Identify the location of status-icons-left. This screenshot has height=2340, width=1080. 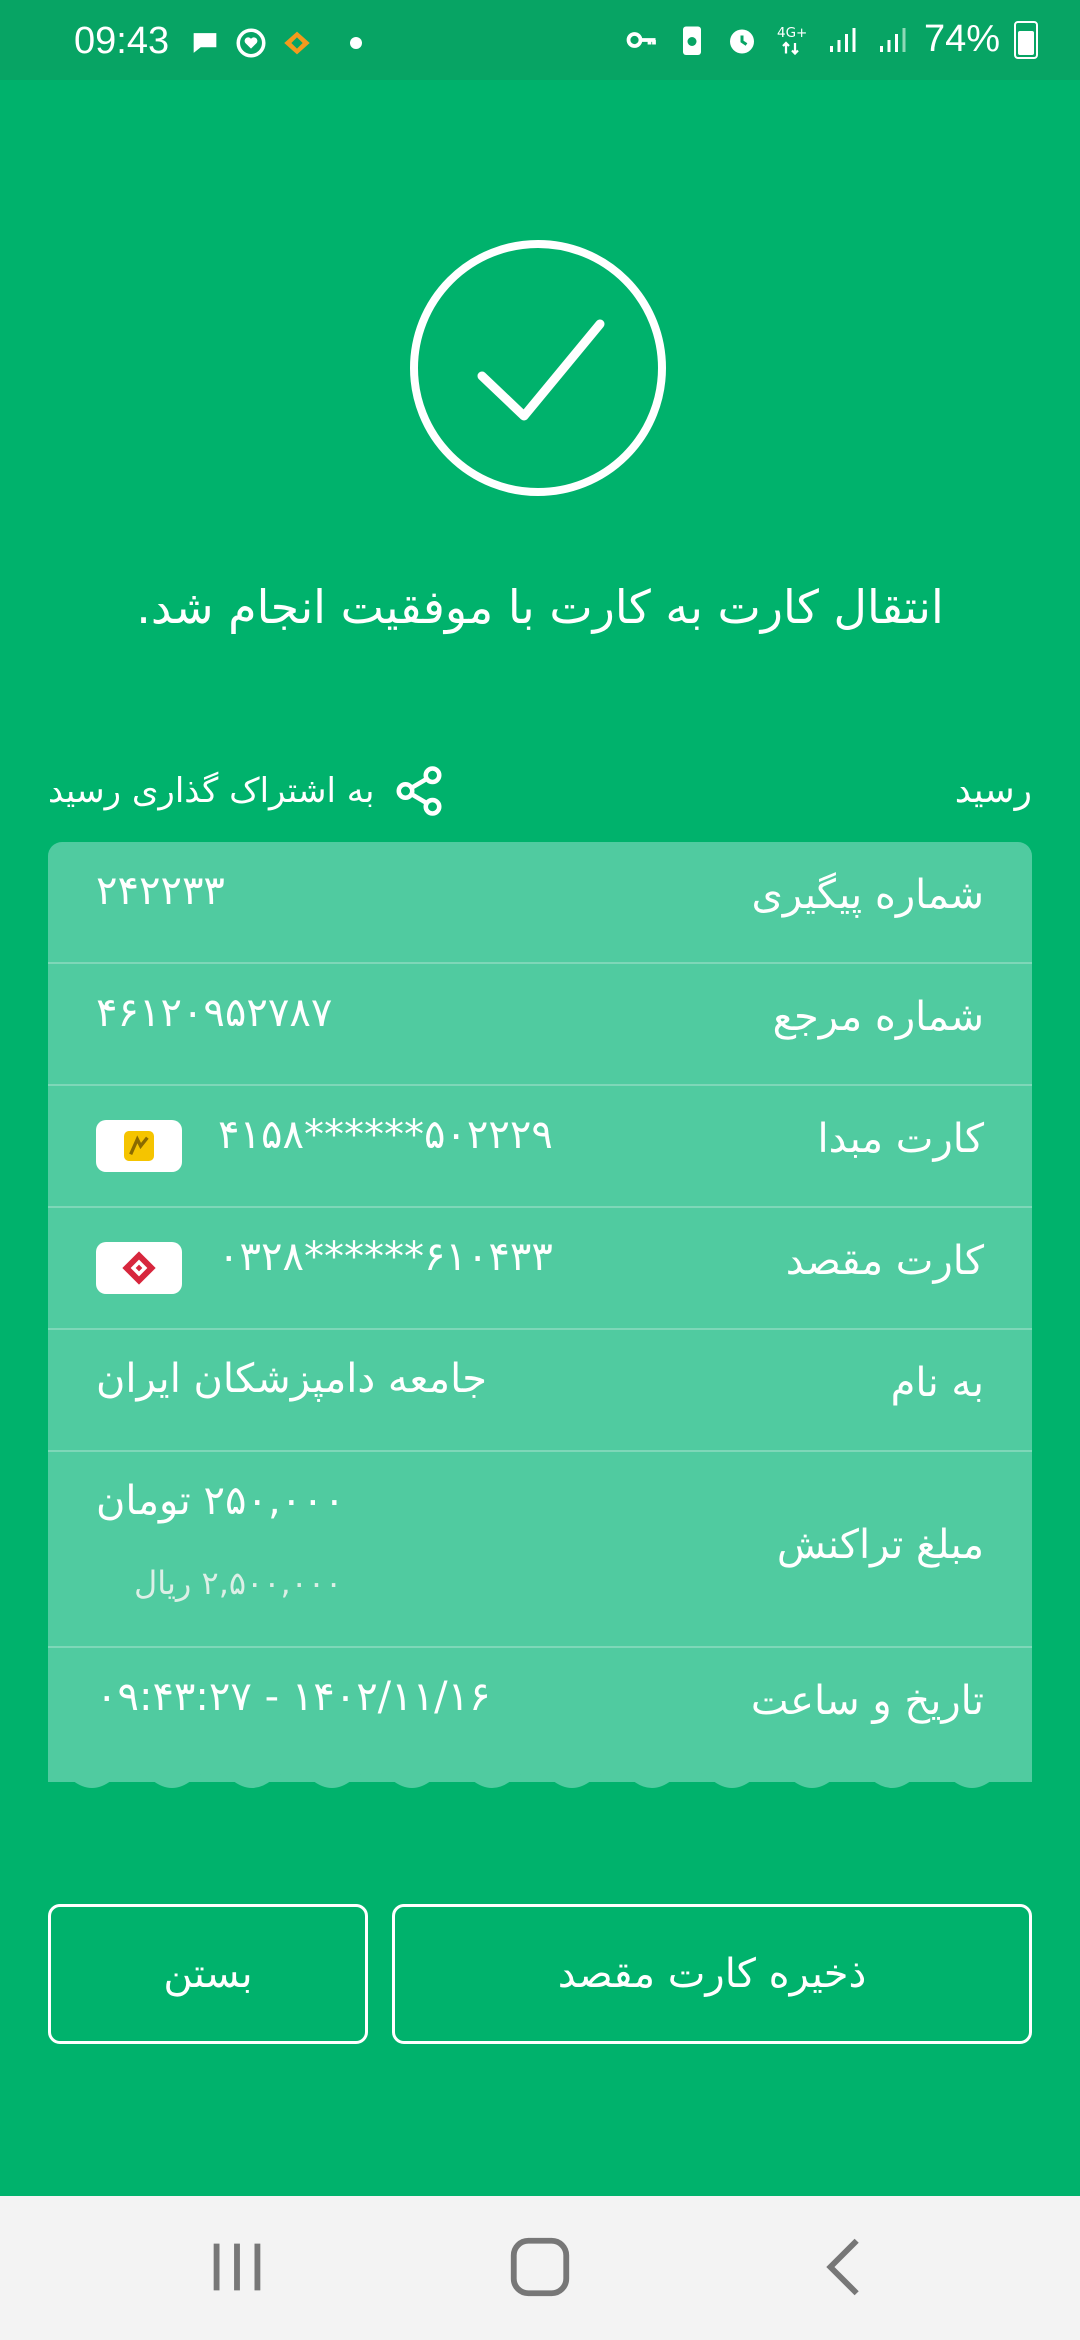
(275, 43).